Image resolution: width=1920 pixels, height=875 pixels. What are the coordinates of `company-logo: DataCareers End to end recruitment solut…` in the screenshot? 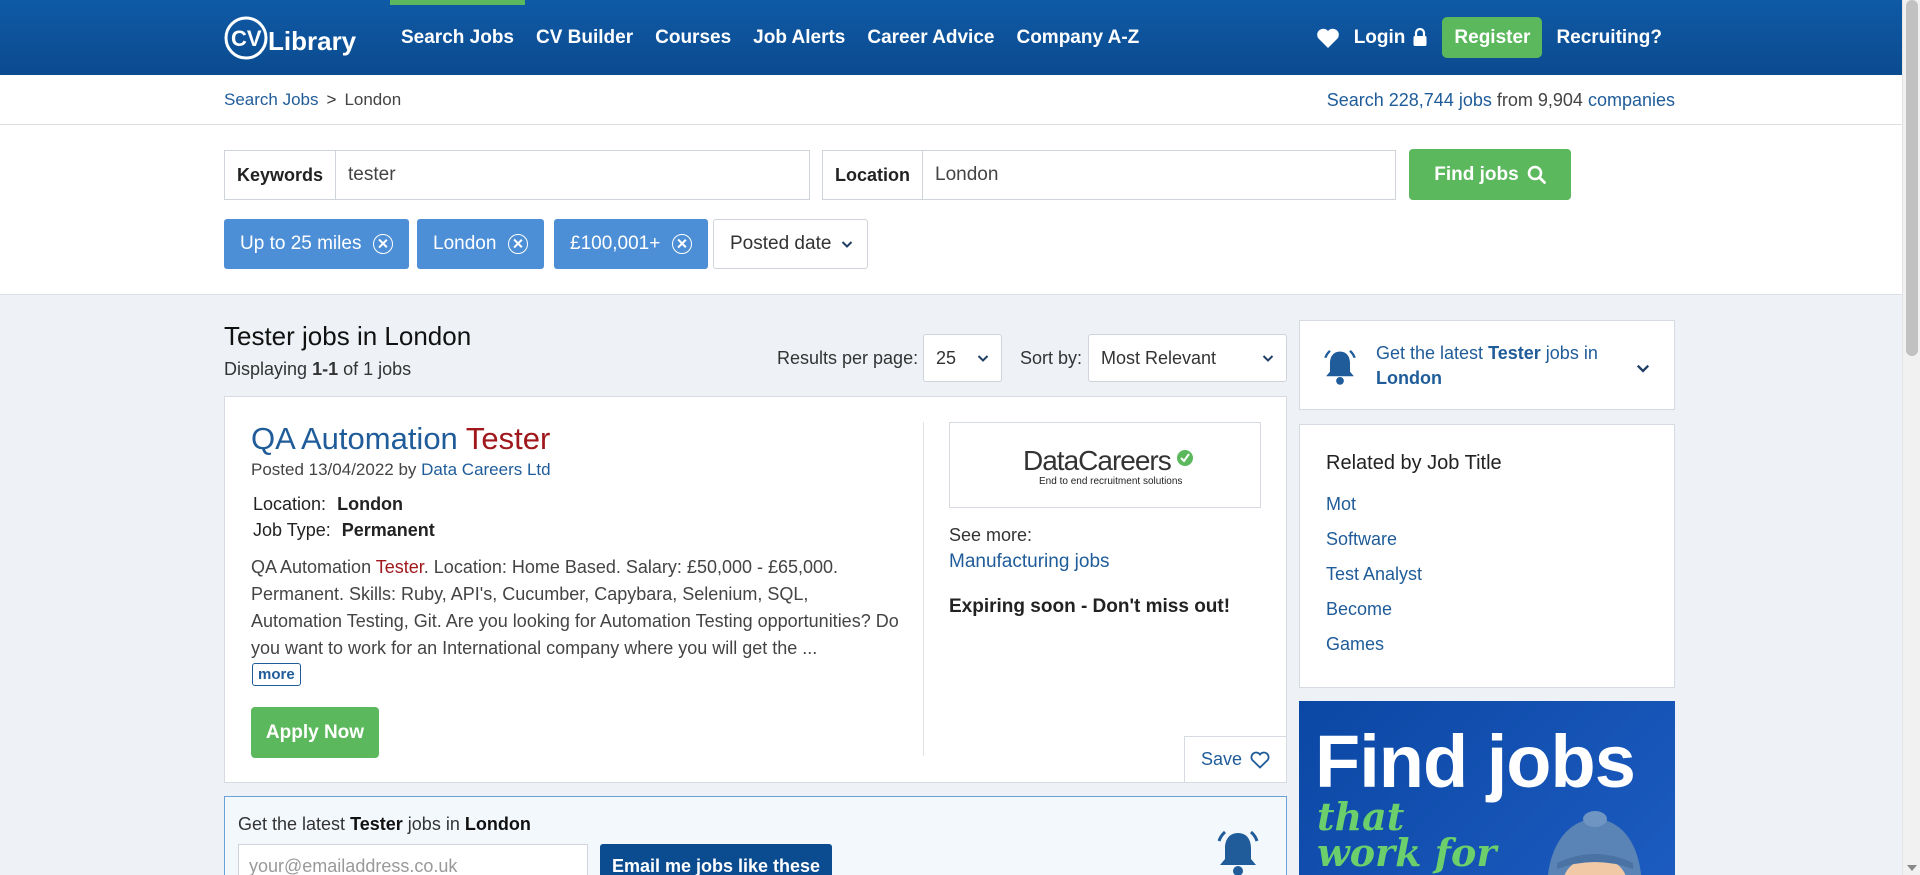 It's located at (1105, 465).